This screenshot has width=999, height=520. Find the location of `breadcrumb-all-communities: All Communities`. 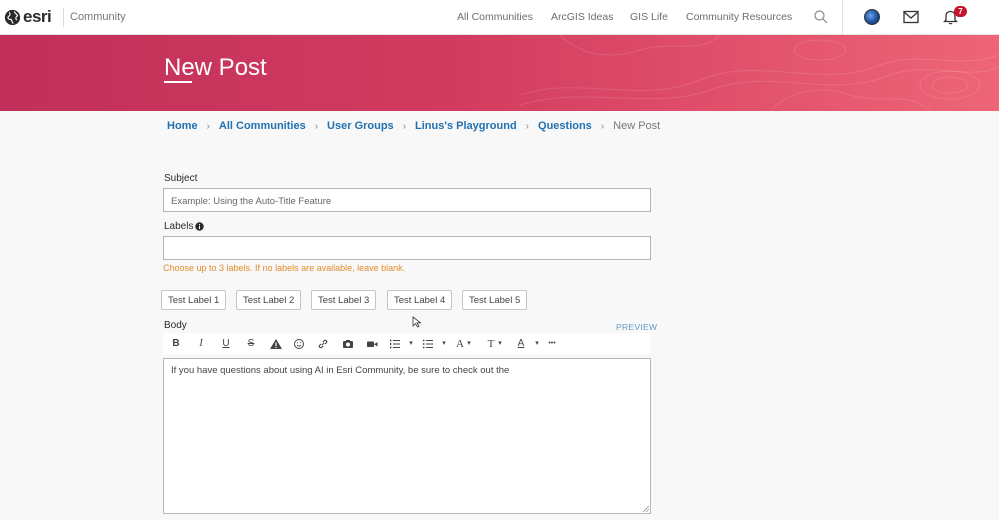

breadcrumb-all-communities: All Communities is located at coordinates (262, 126).